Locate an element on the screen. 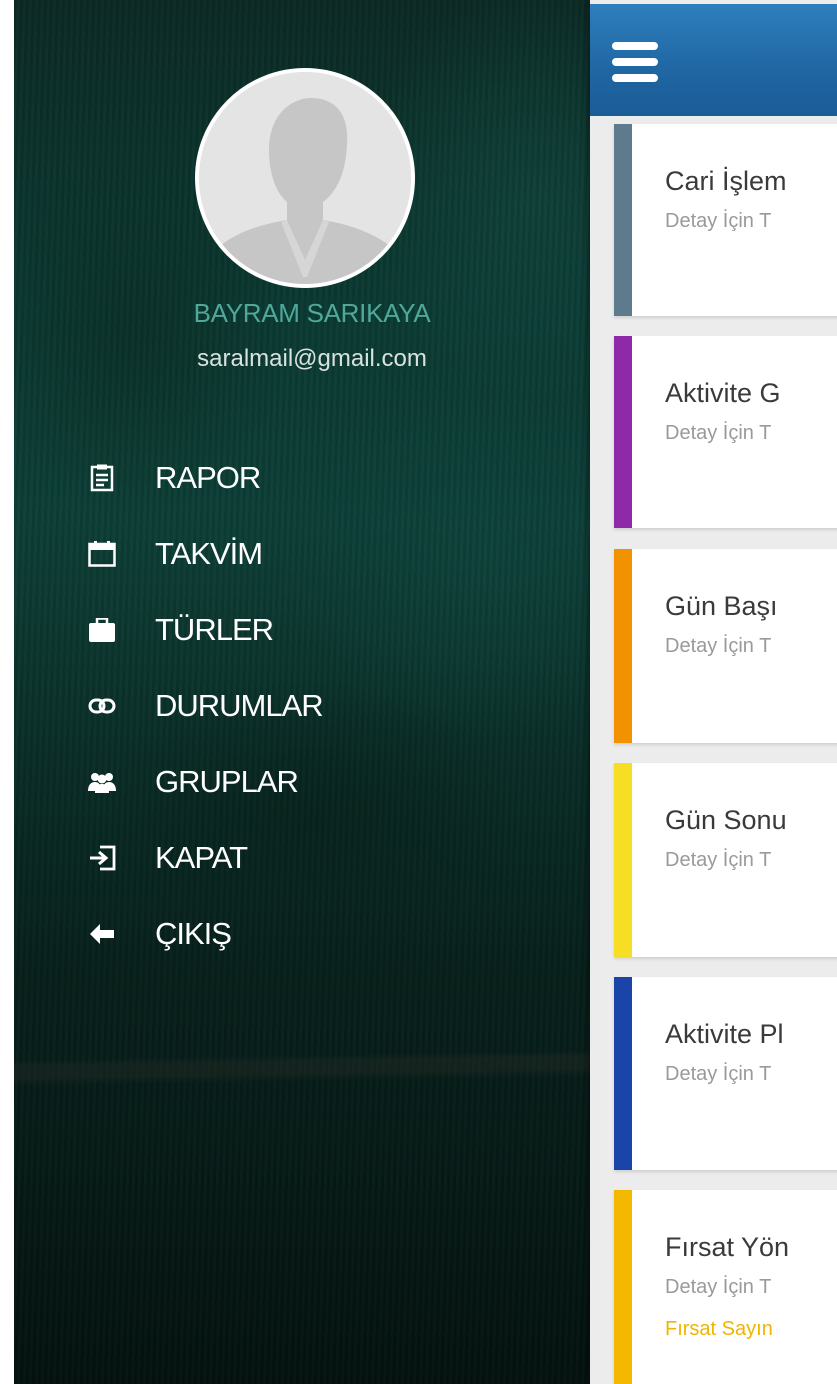 Image resolution: width=837 pixels, height=1384 pixels. menu-item-durumlar: DURUMLAR is located at coordinates (302, 706).